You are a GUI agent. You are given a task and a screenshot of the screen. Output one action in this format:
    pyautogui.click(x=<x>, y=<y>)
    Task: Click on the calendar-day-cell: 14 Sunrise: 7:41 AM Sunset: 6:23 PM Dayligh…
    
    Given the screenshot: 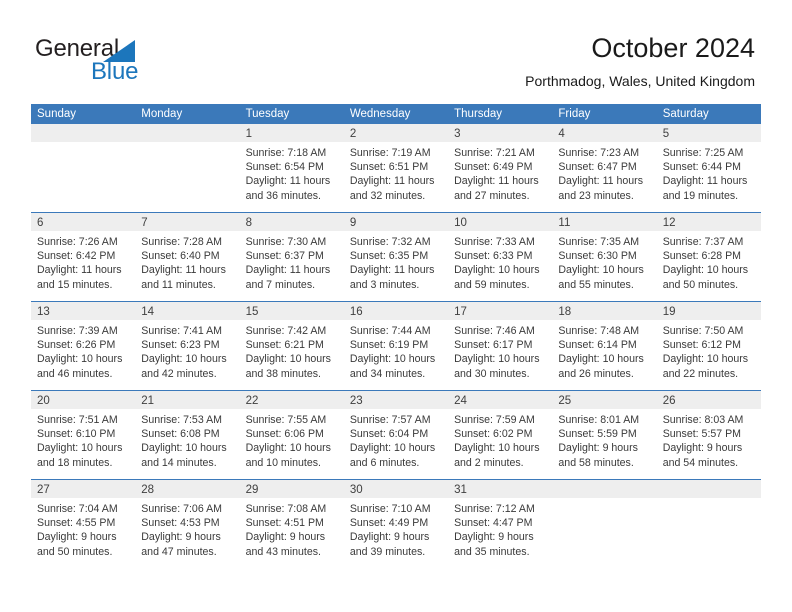 What is the action you would take?
    pyautogui.click(x=187, y=346)
    